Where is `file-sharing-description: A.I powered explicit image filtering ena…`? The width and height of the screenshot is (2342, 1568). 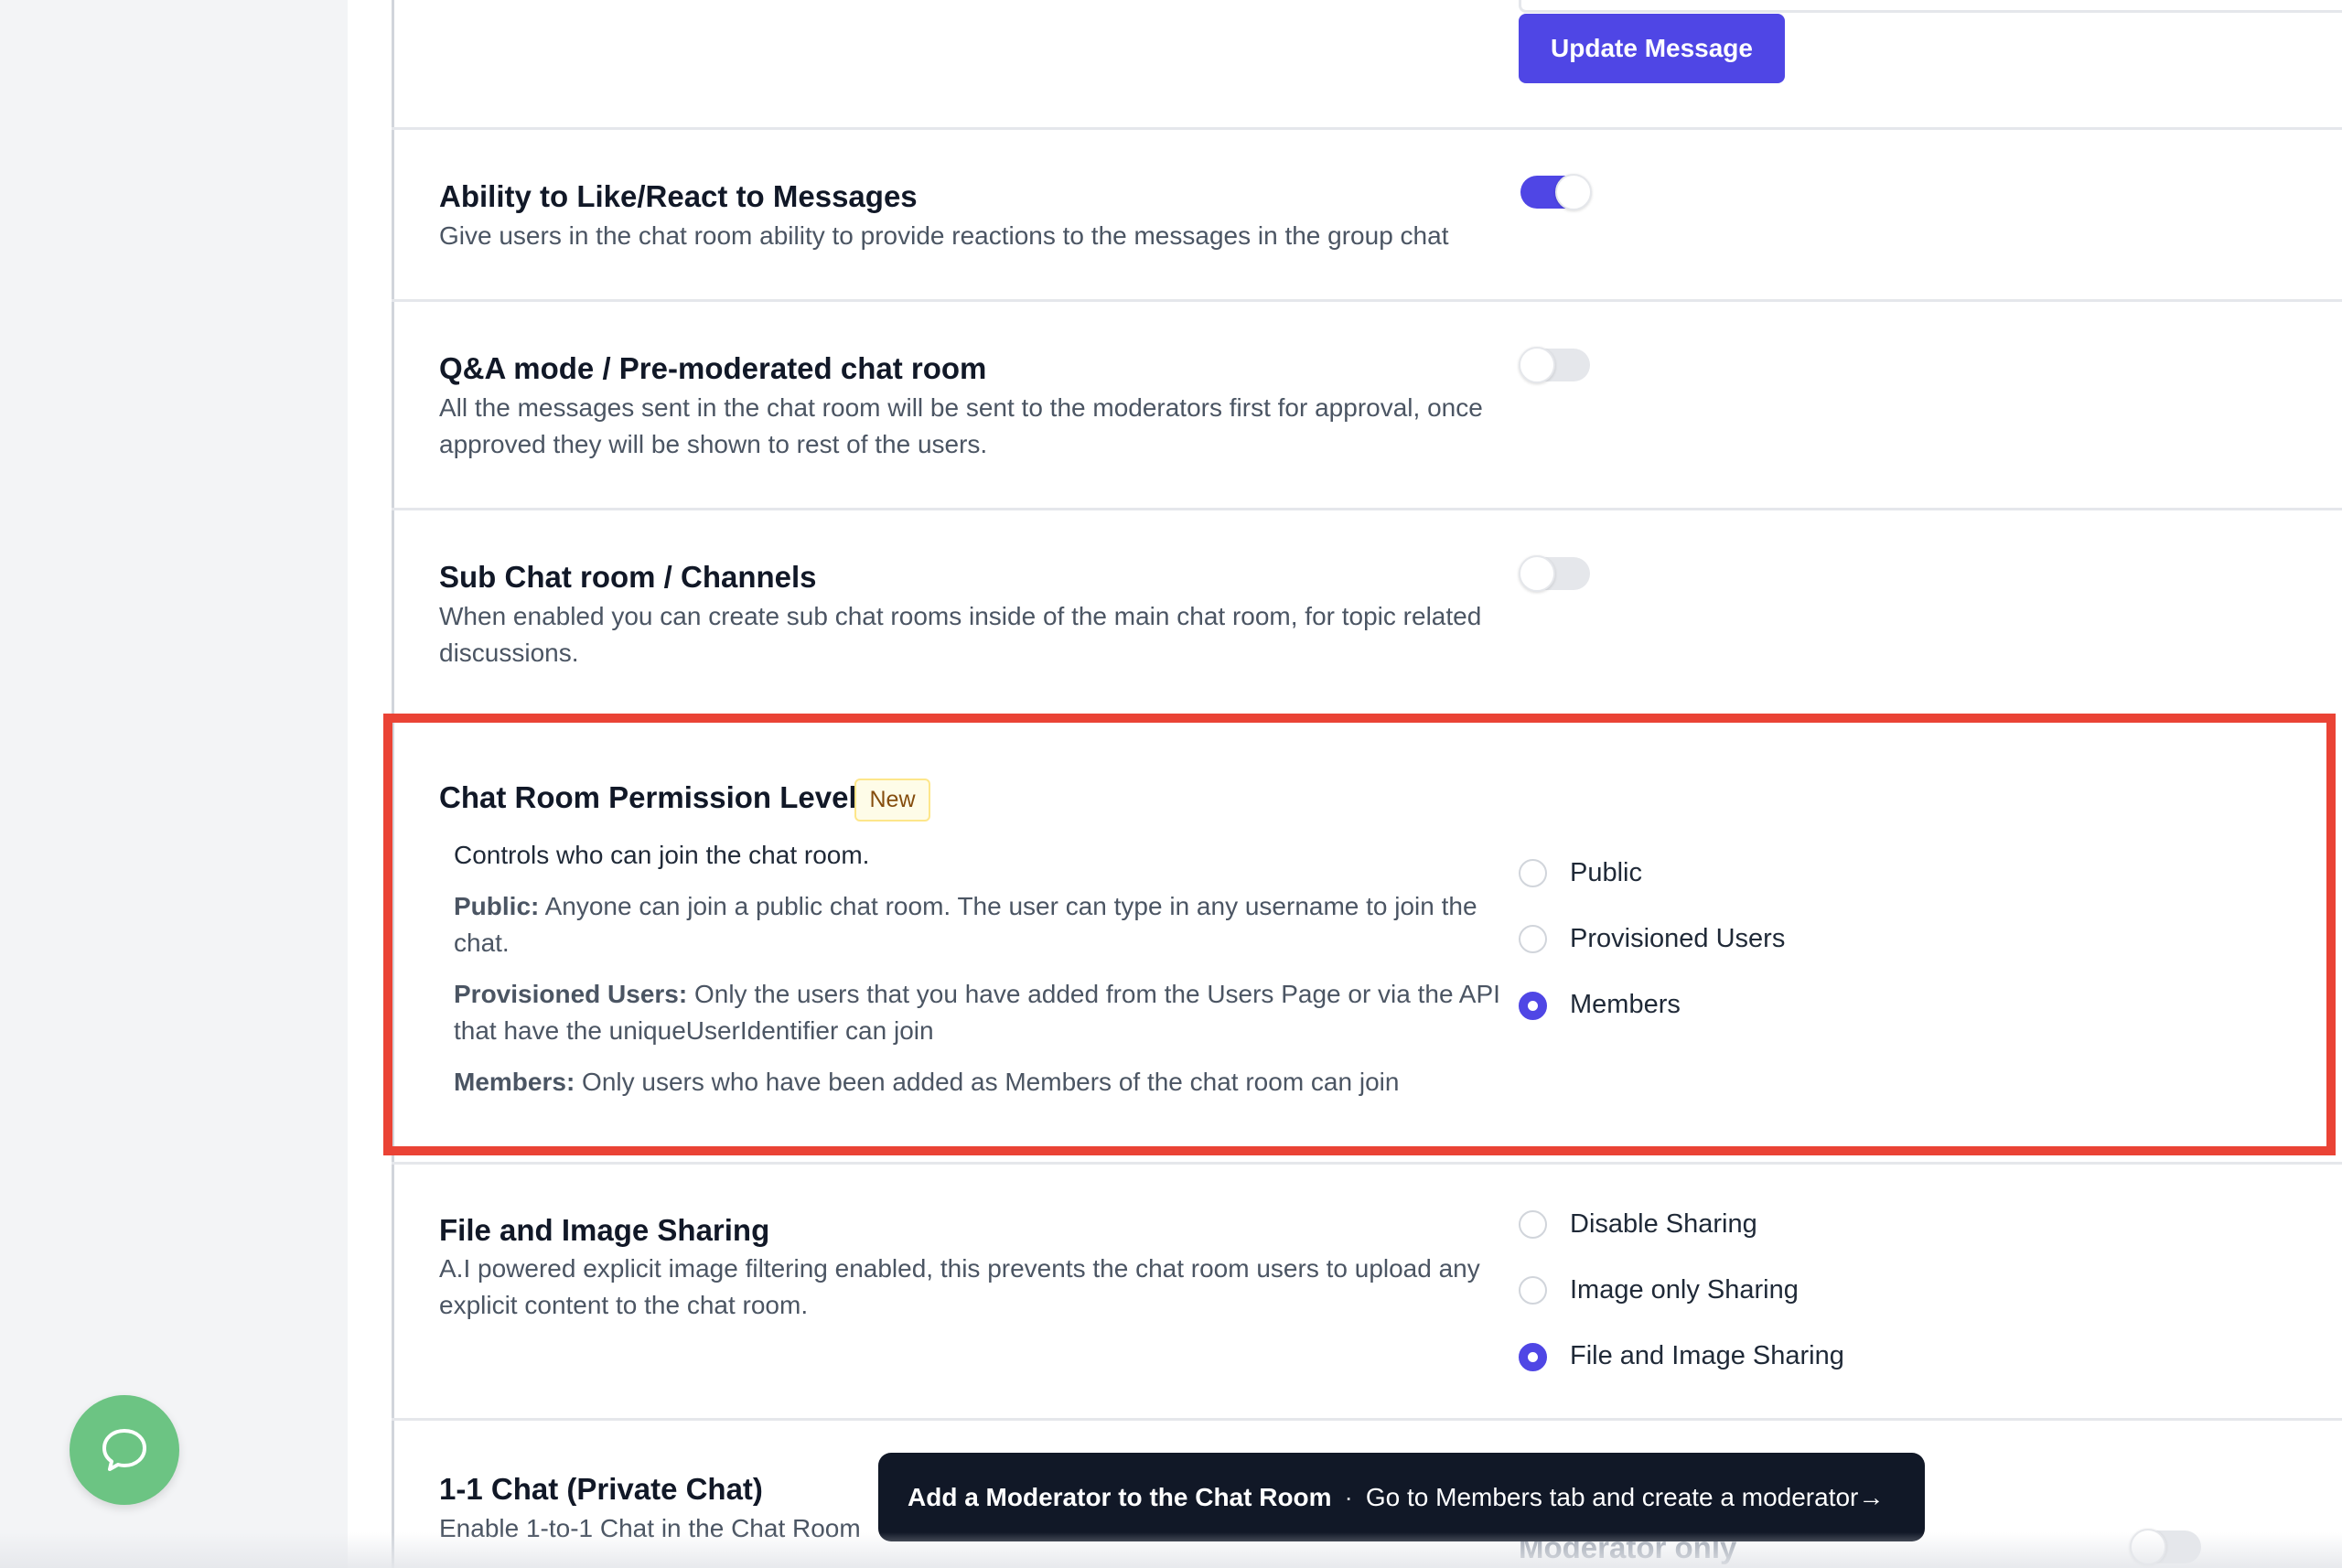 file-sharing-description: A.I powered explicit image filtering ena… is located at coordinates (959, 1286).